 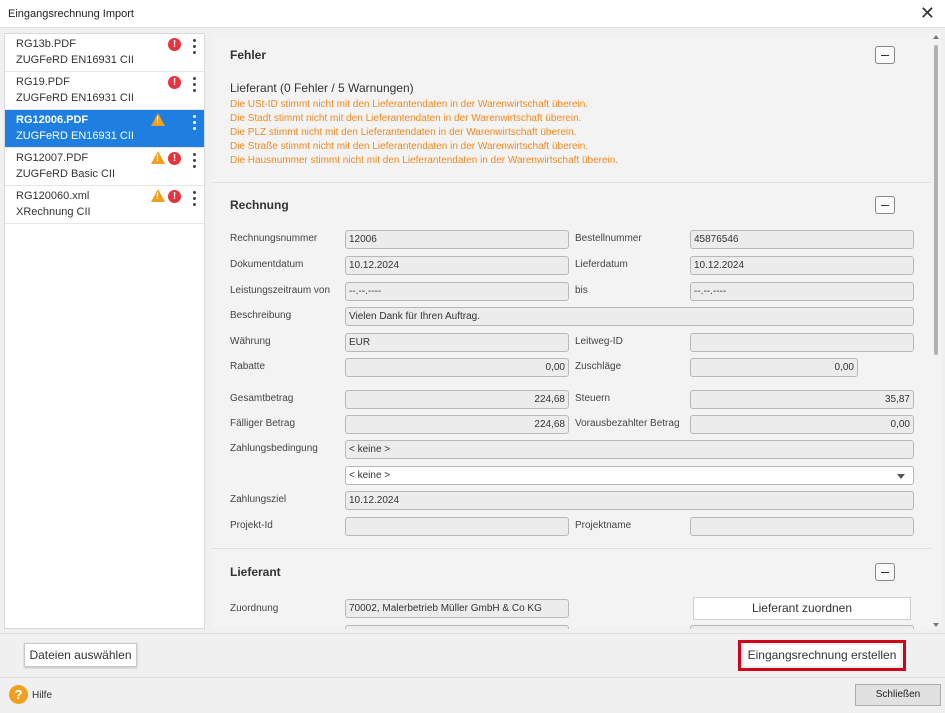 I want to click on beschreibung-field: Vielen Dank für Ihren Auftrag., so click(x=629, y=316).